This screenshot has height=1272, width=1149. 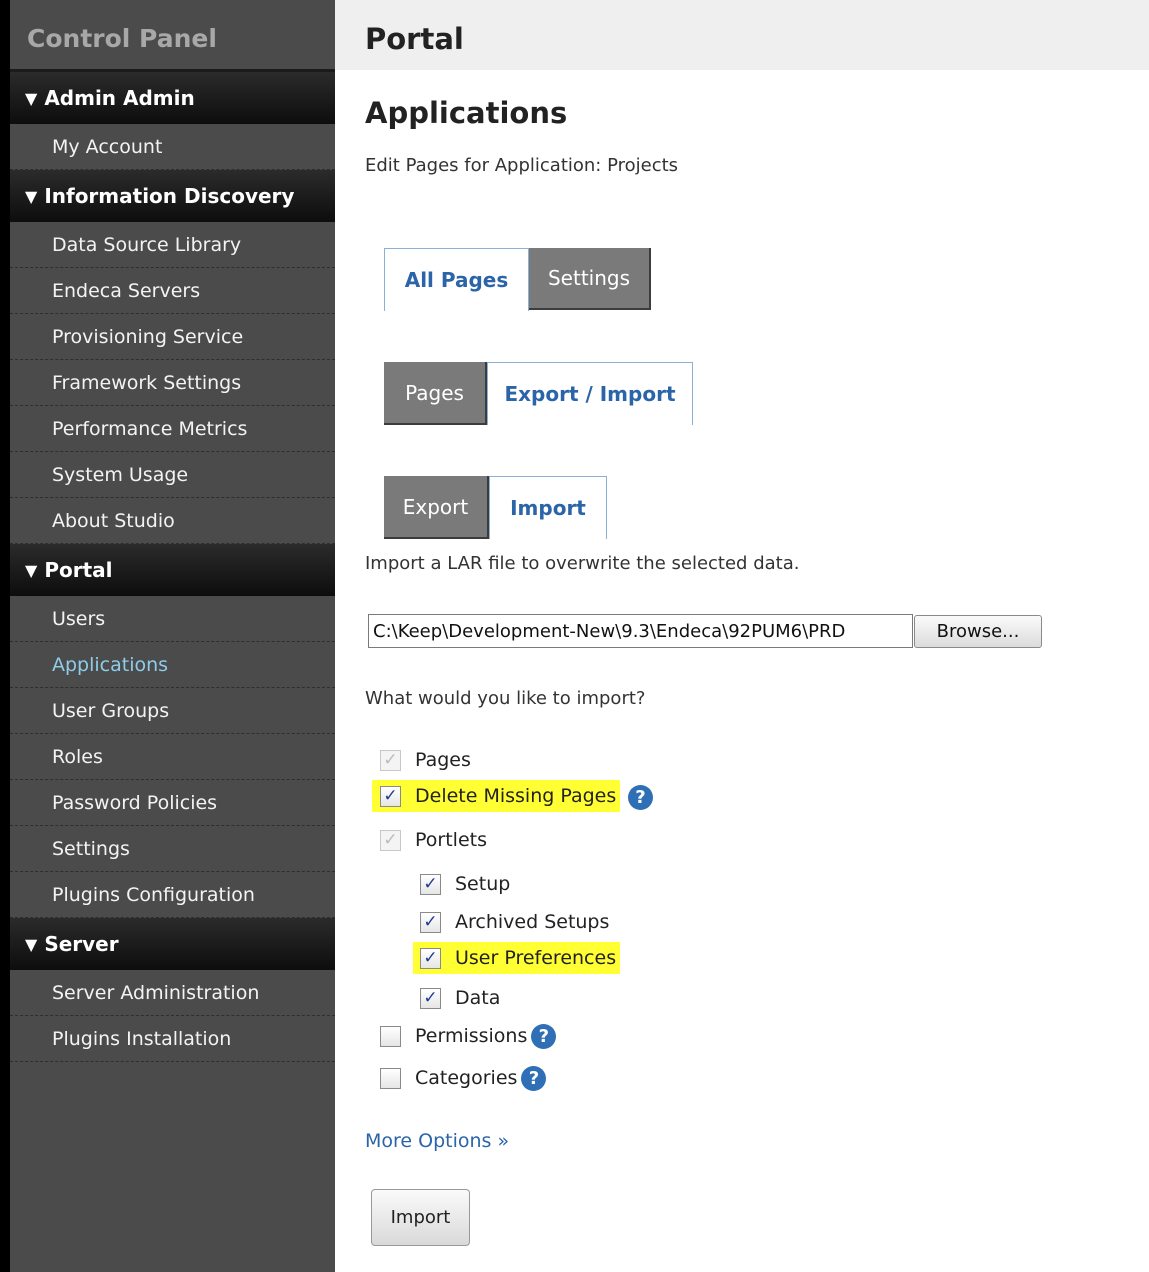 I want to click on section-admin-admin: ▼ Admin Admin, so click(x=172, y=98).